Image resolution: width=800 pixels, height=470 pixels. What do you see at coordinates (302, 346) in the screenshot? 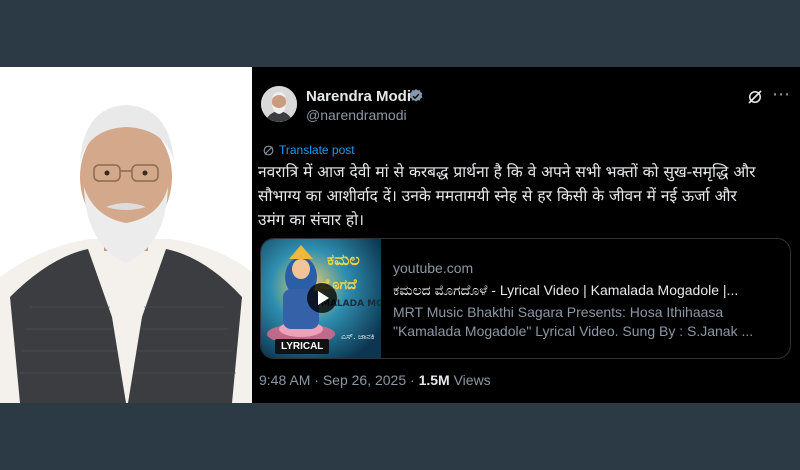
I see `lyrical-badge: LYRICAL` at bounding box center [302, 346].